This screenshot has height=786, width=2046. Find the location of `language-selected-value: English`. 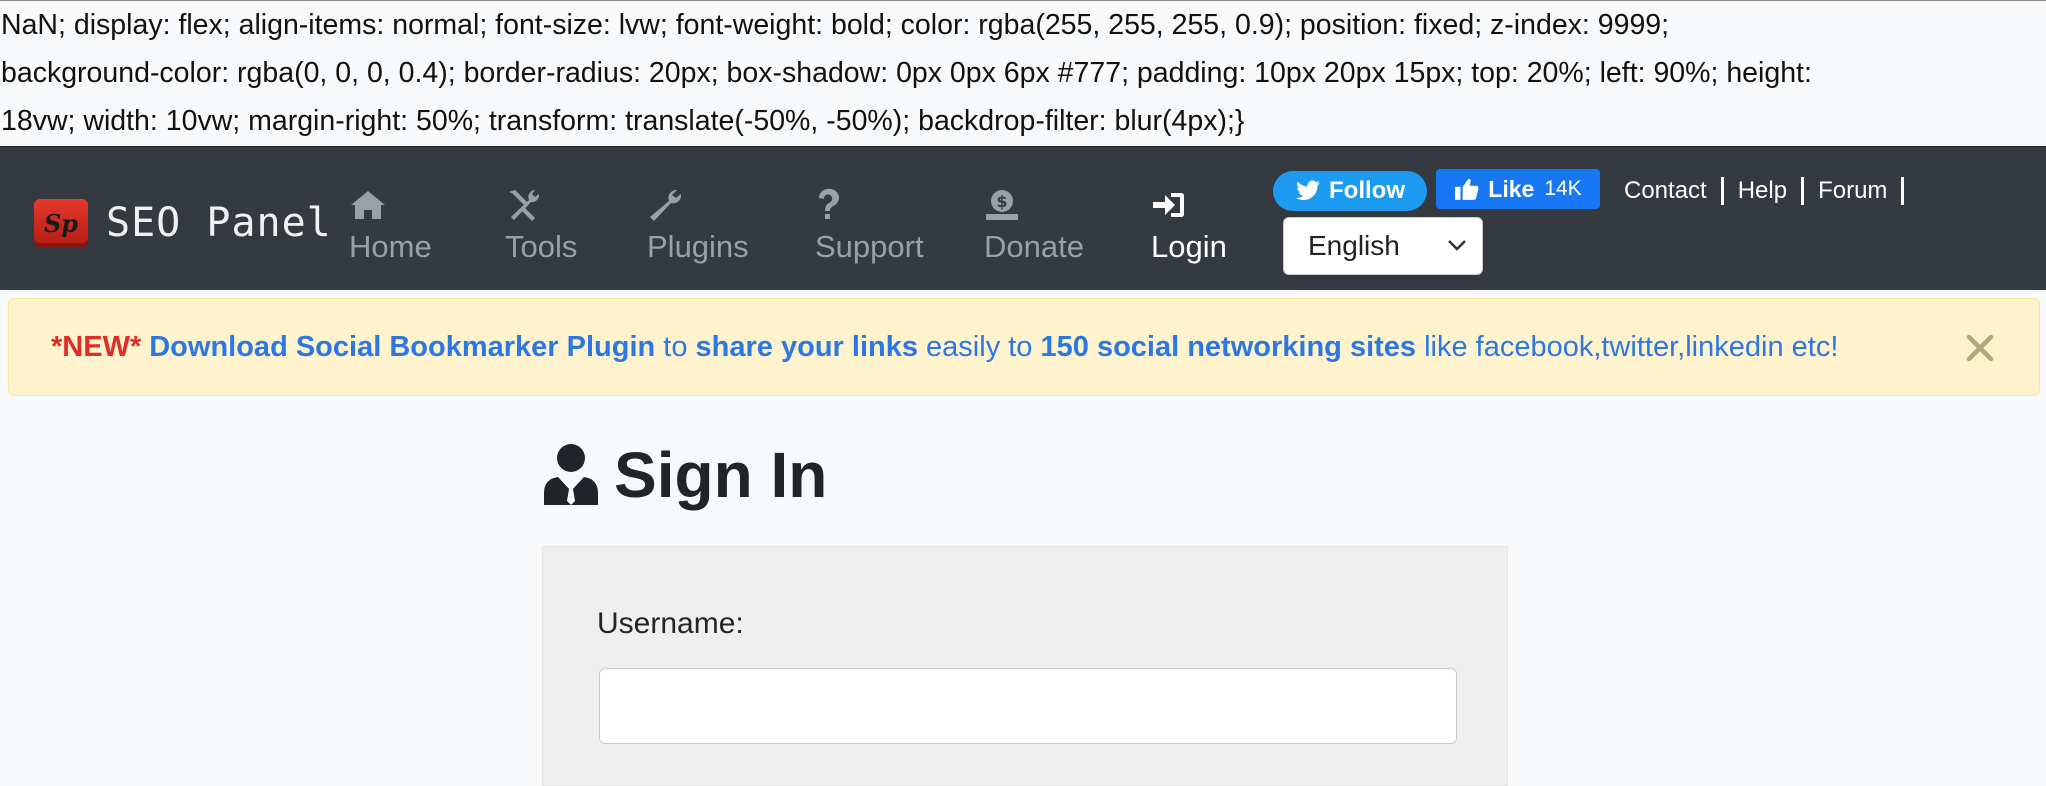

language-selected-value: English is located at coordinates (1354, 245).